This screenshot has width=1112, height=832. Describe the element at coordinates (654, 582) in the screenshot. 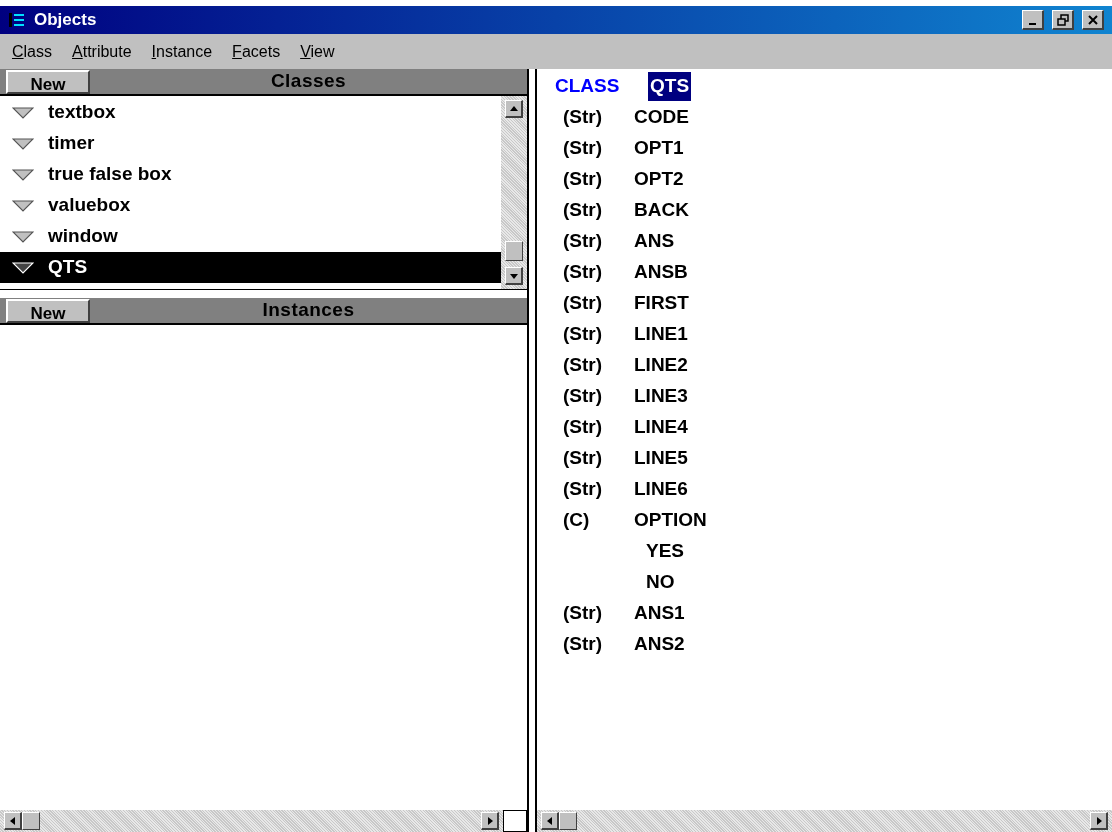

I see `attribute-name: NO` at that location.